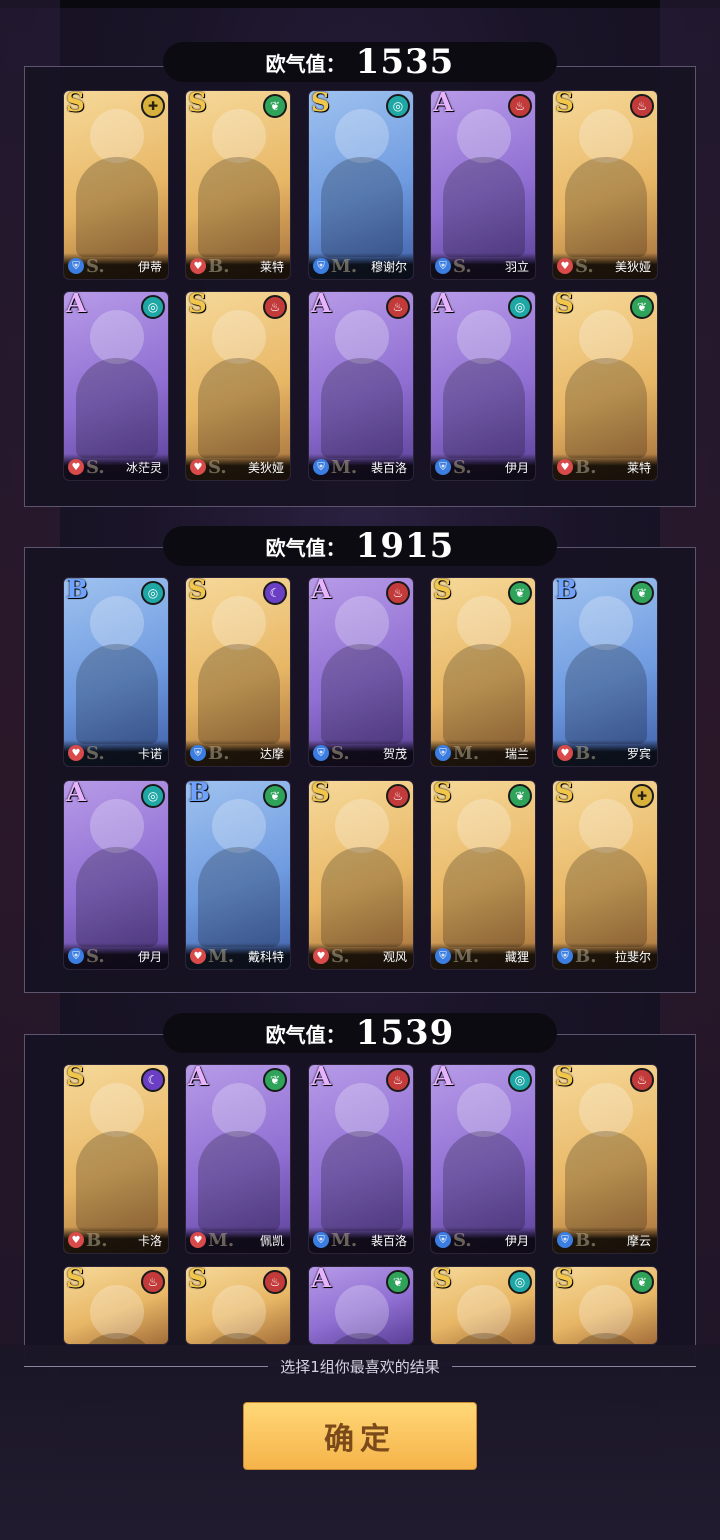 This screenshot has width=720, height=1540. Describe the element at coordinates (638, 753) in the screenshot. I see `hero-name: 罗宾` at that location.